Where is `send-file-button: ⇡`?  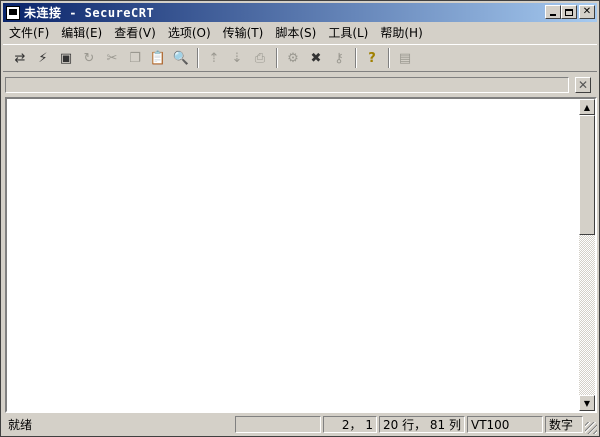
send-file-button: ⇡ is located at coordinates (214, 58).